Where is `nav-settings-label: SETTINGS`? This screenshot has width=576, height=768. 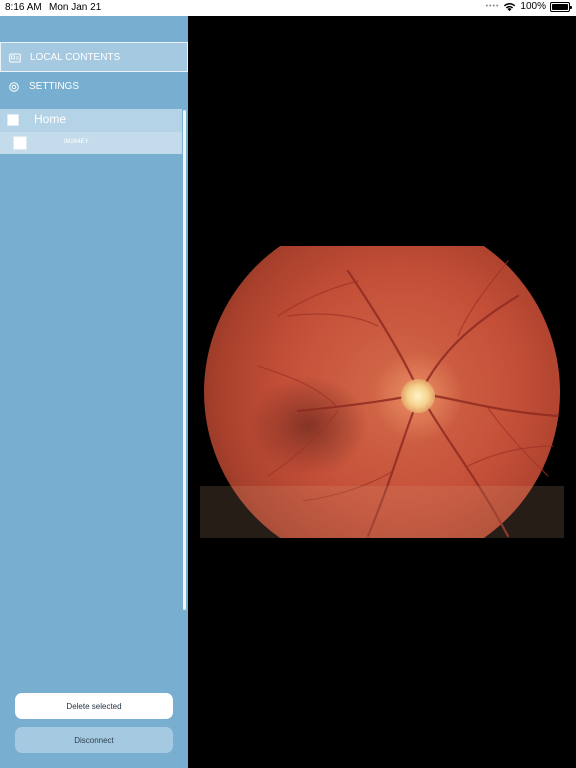
nav-settings-label: SETTINGS is located at coordinates (54, 86).